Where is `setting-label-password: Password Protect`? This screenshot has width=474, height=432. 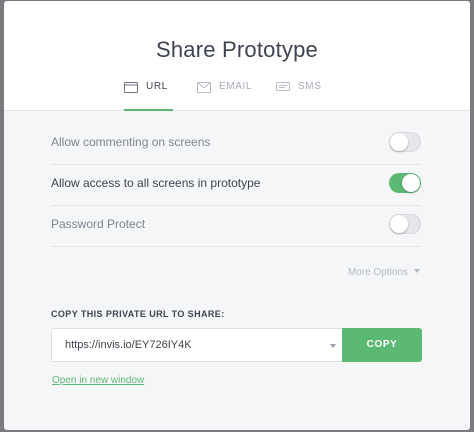
setting-label-password: Password Protect is located at coordinates (98, 224).